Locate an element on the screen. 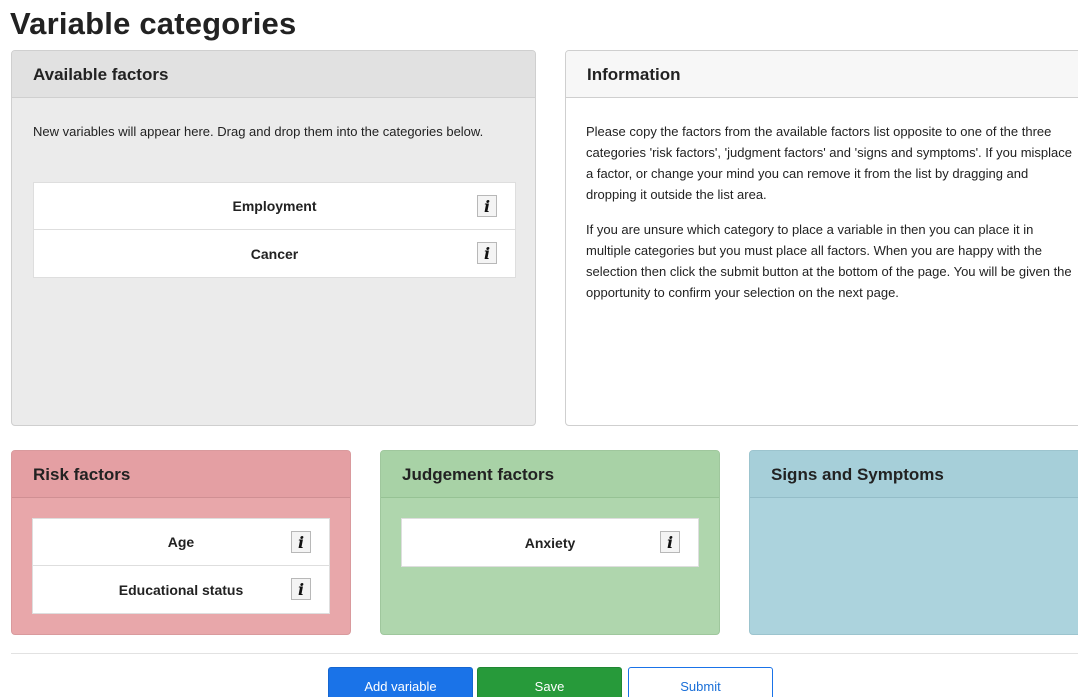 The image size is (1078, 697). factor-label: Cancer is located at coordinates (274, 253).